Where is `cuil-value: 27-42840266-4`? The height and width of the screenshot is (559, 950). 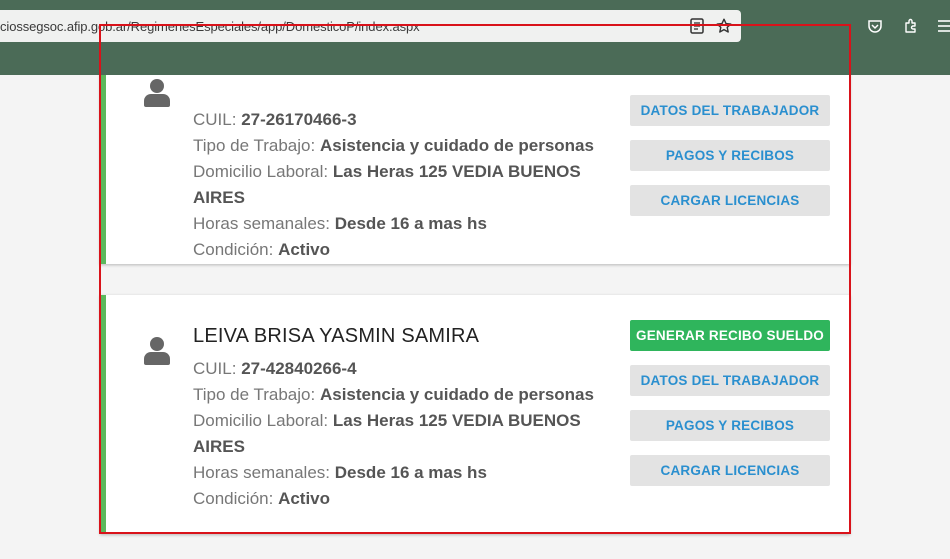
cuil-value: 27-42840266-4 is located at coordinates (299, 368).